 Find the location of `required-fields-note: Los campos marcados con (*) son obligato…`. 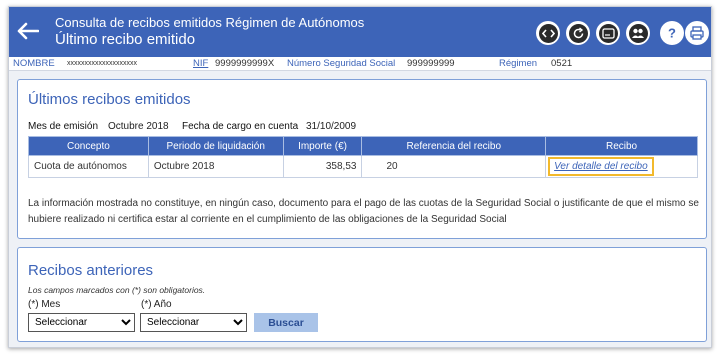

required-fields-note: Los campos marcados con (*) son obligato… is located at coordinates (117, 290).